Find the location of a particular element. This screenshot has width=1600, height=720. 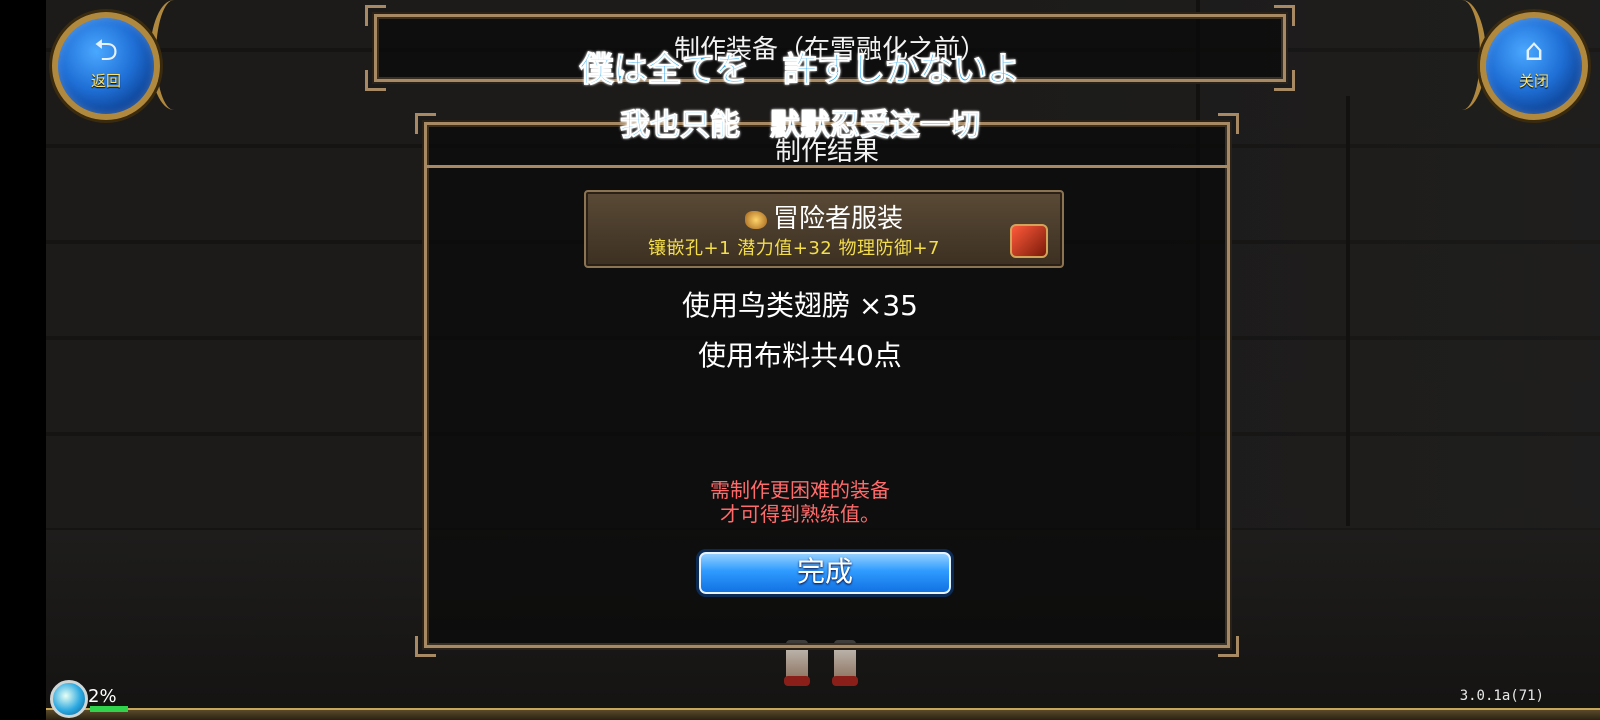

usage-line: 使用布料共40点 is located at coordinates (800, 355).